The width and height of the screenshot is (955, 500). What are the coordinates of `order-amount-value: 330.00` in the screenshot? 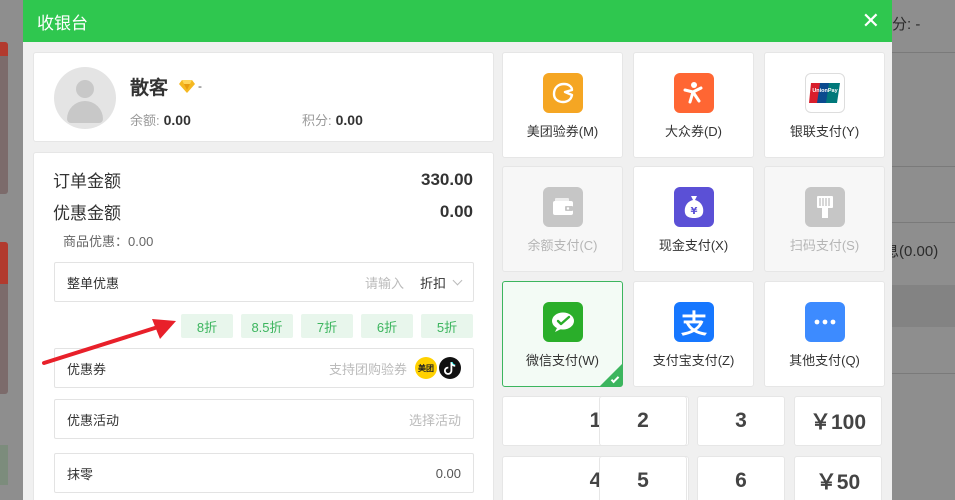 It's located at (447, 179).